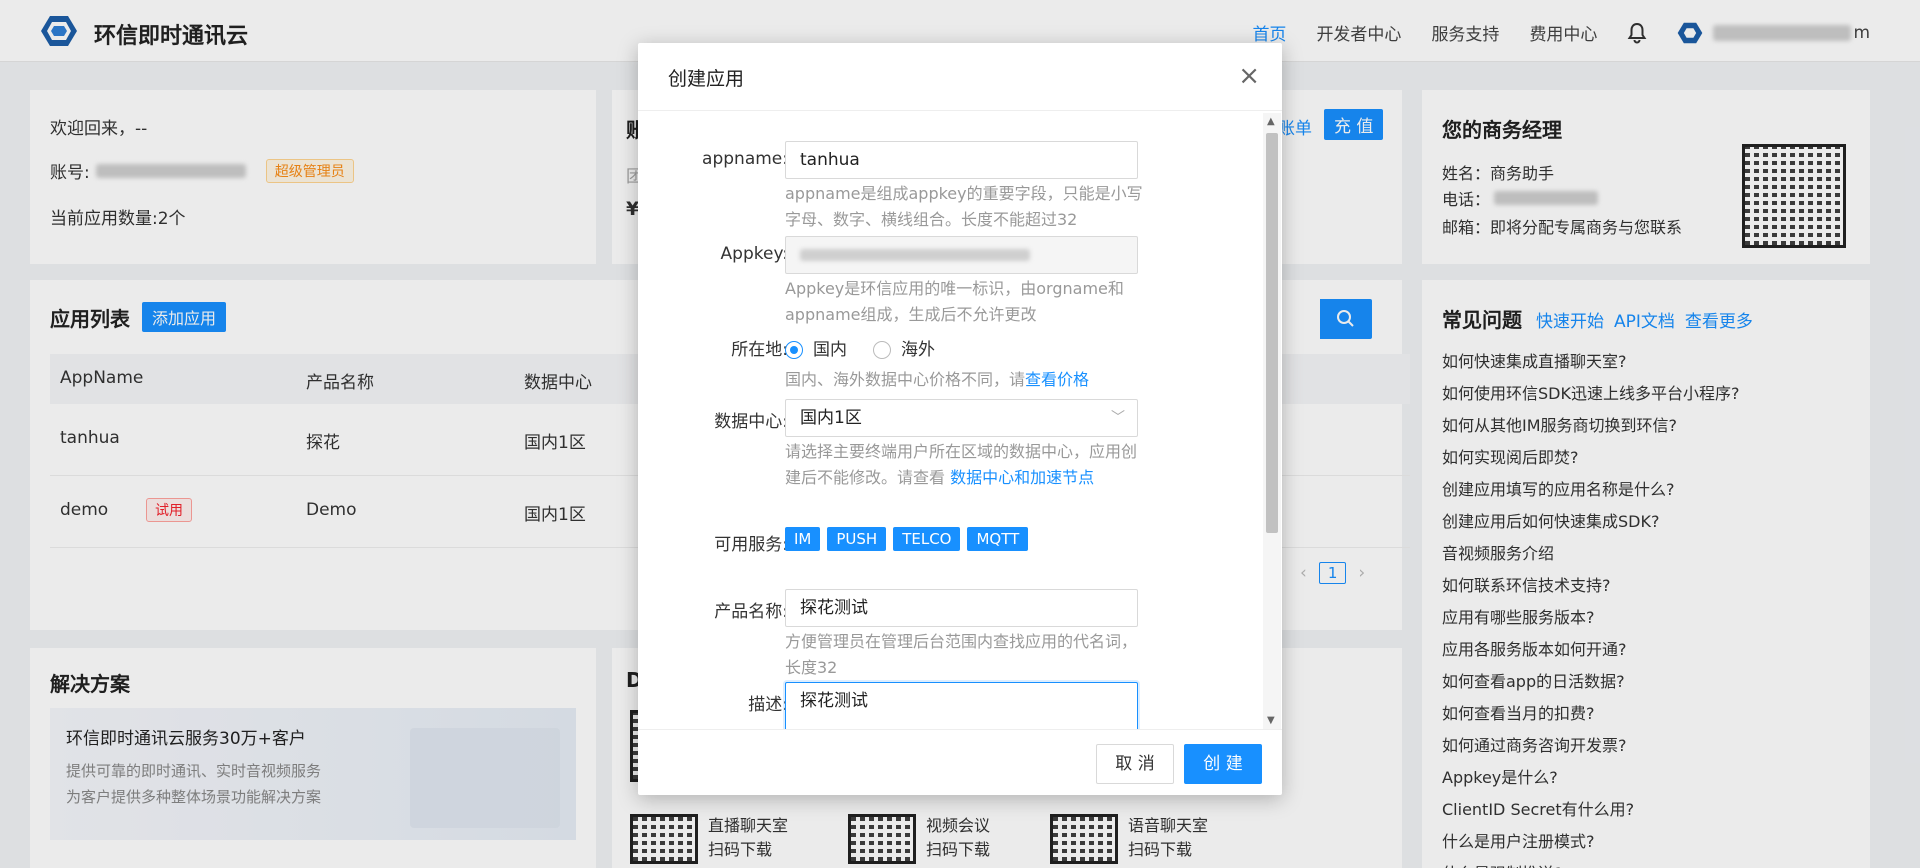 This screenshot has height=868, width=1920. Describe the element at coordinates (918, 350) in the screenshot. I see `radio-overseas-label: 海外` at that location.